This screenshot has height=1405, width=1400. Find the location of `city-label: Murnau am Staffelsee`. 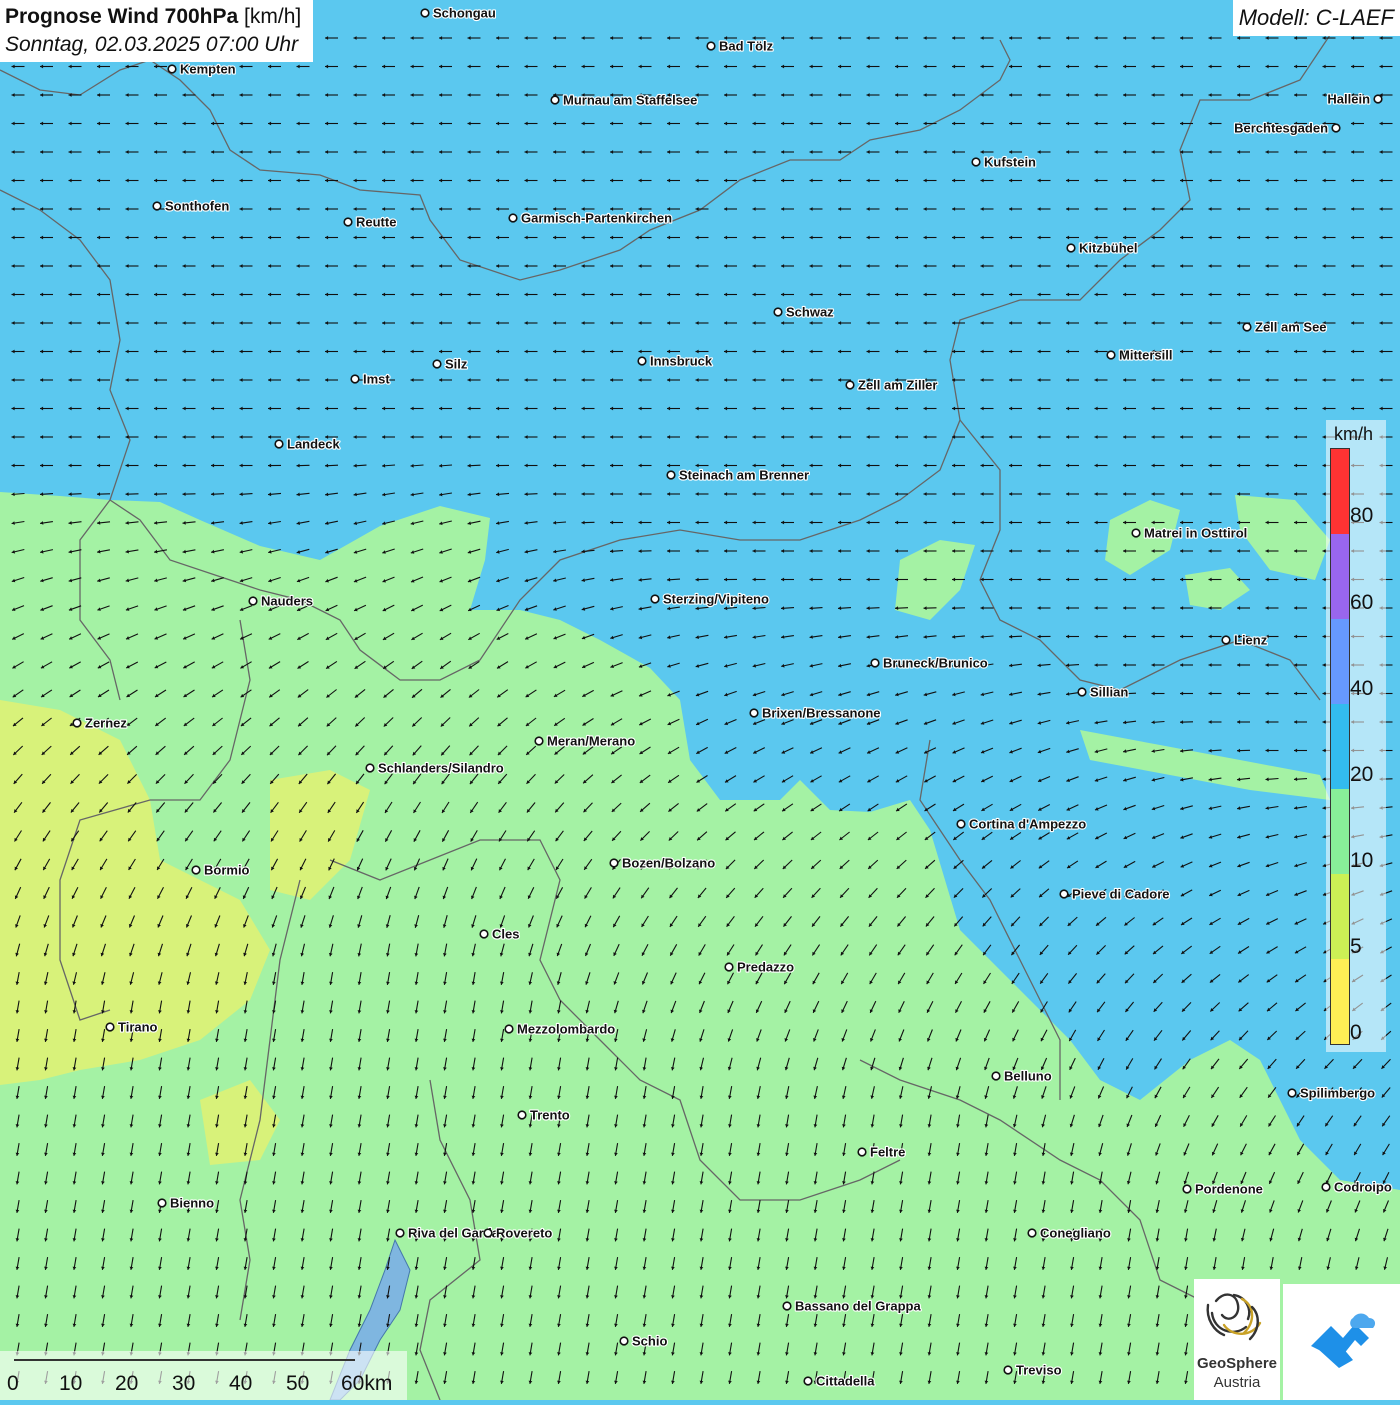

city-label: Murnau am Staffelsee is located at coordinates (630, 100).